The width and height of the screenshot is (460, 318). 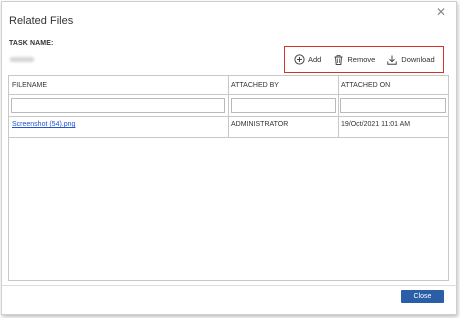 What do you see at coordinates (376, 124) in the screenshot?
I see `attached-on-cell: 19/Oct/2021 11:01 AM` at bounding box center [376, 124].